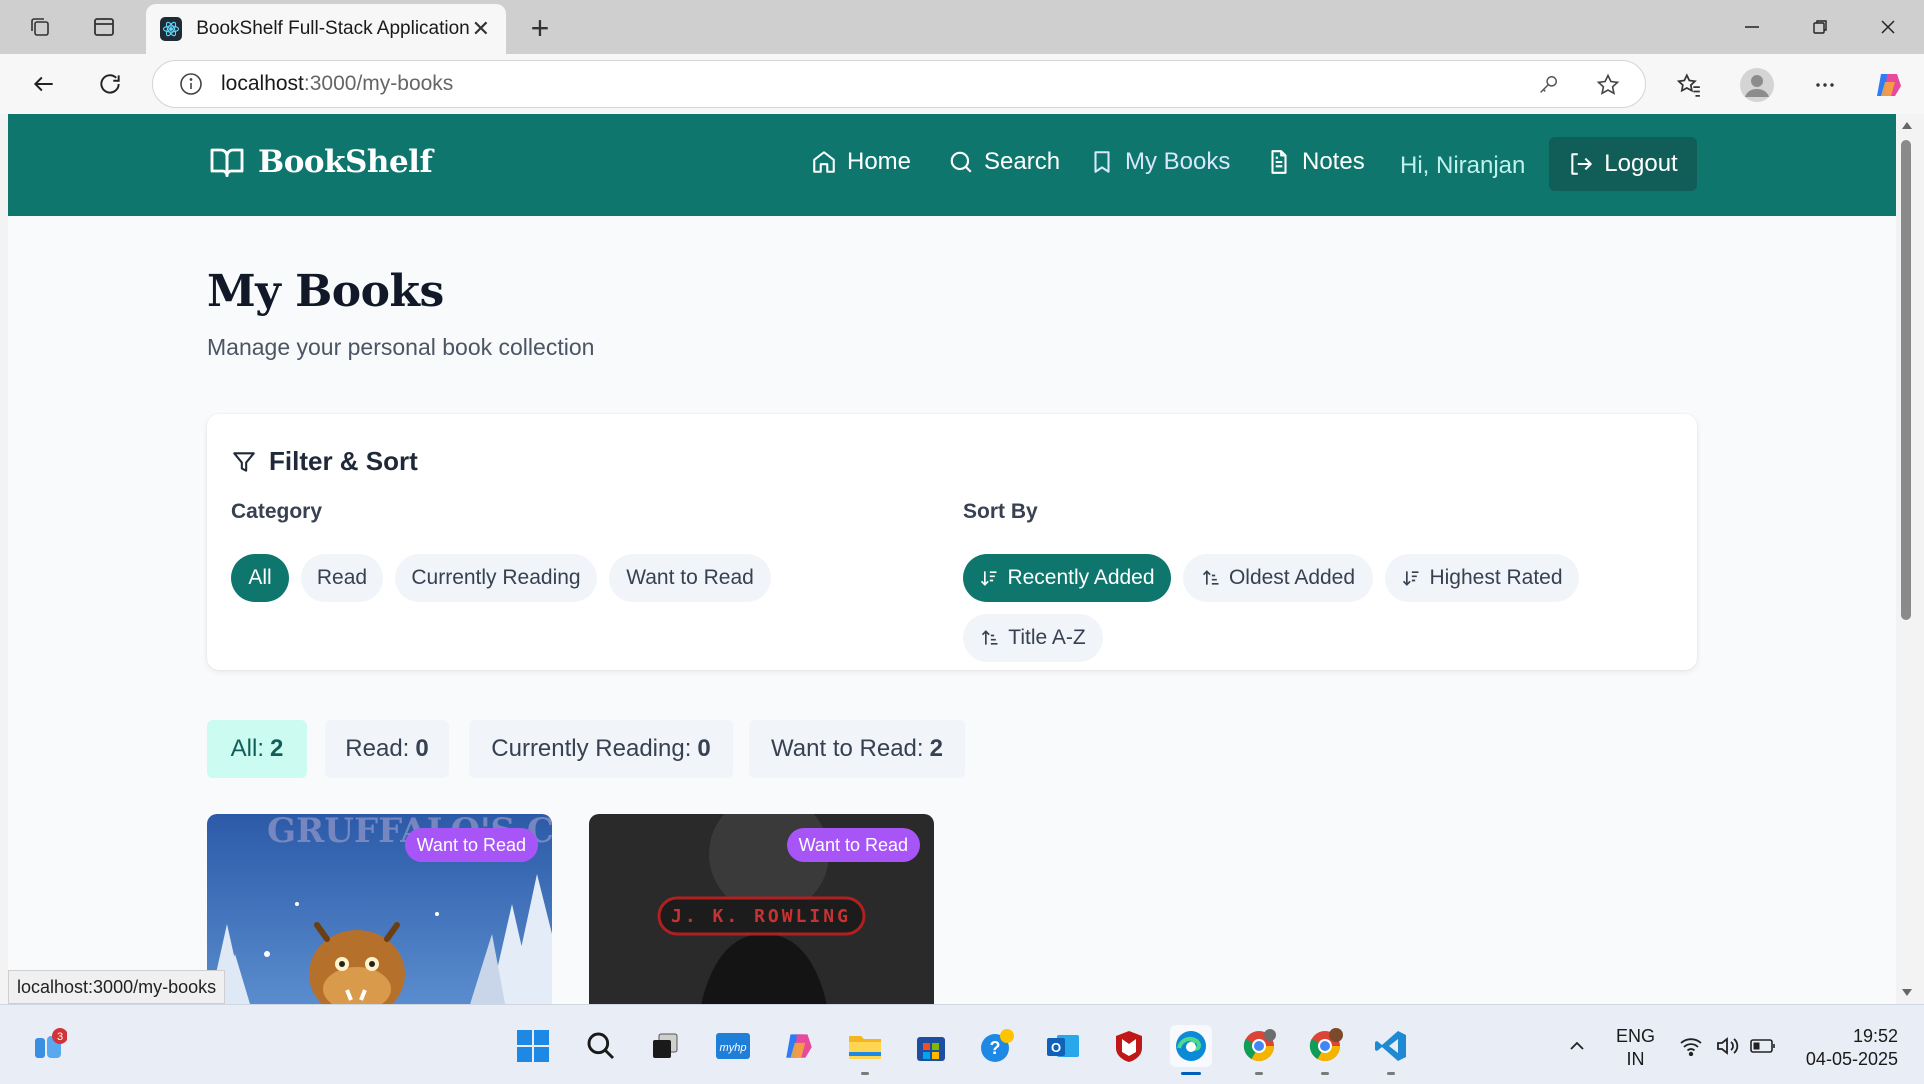 The height and width of the screenshot is (1084, 1924). I want to click on myhp-icon: myhp, so click(733, 1046).